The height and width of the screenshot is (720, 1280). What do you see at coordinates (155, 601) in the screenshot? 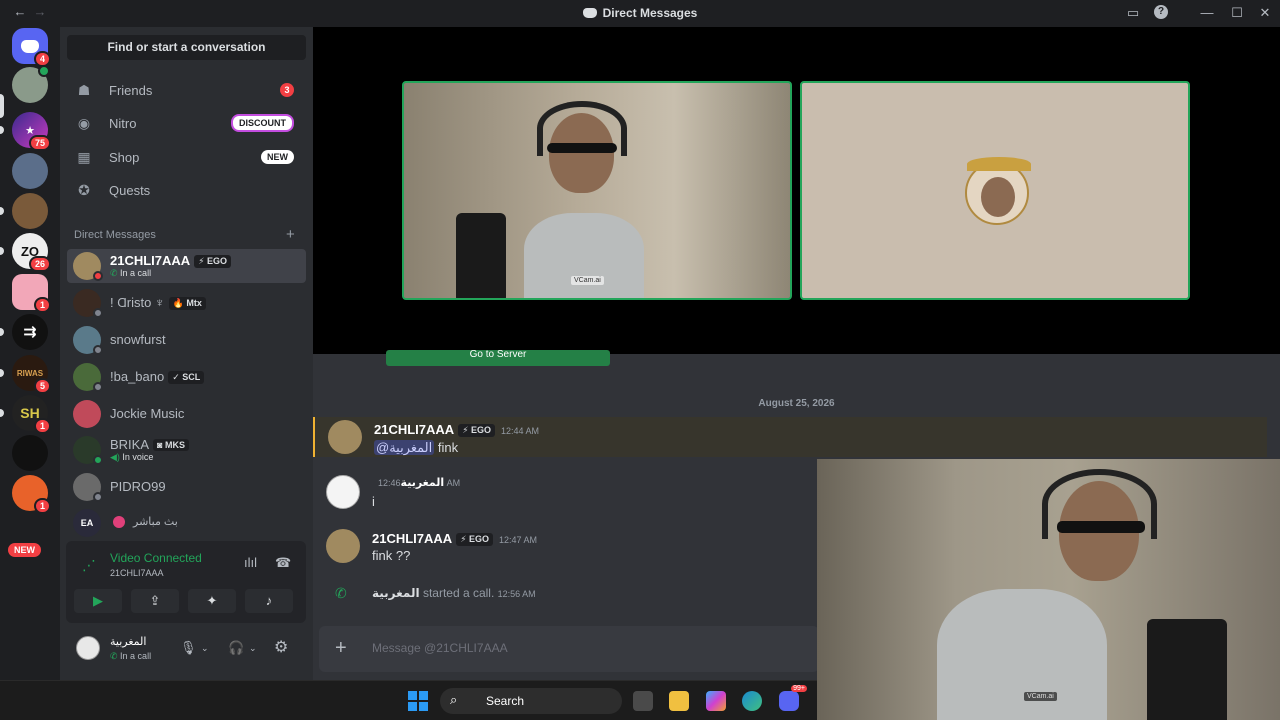
I see `screen-share-button: ⇪` at bounding box center [155, 601].